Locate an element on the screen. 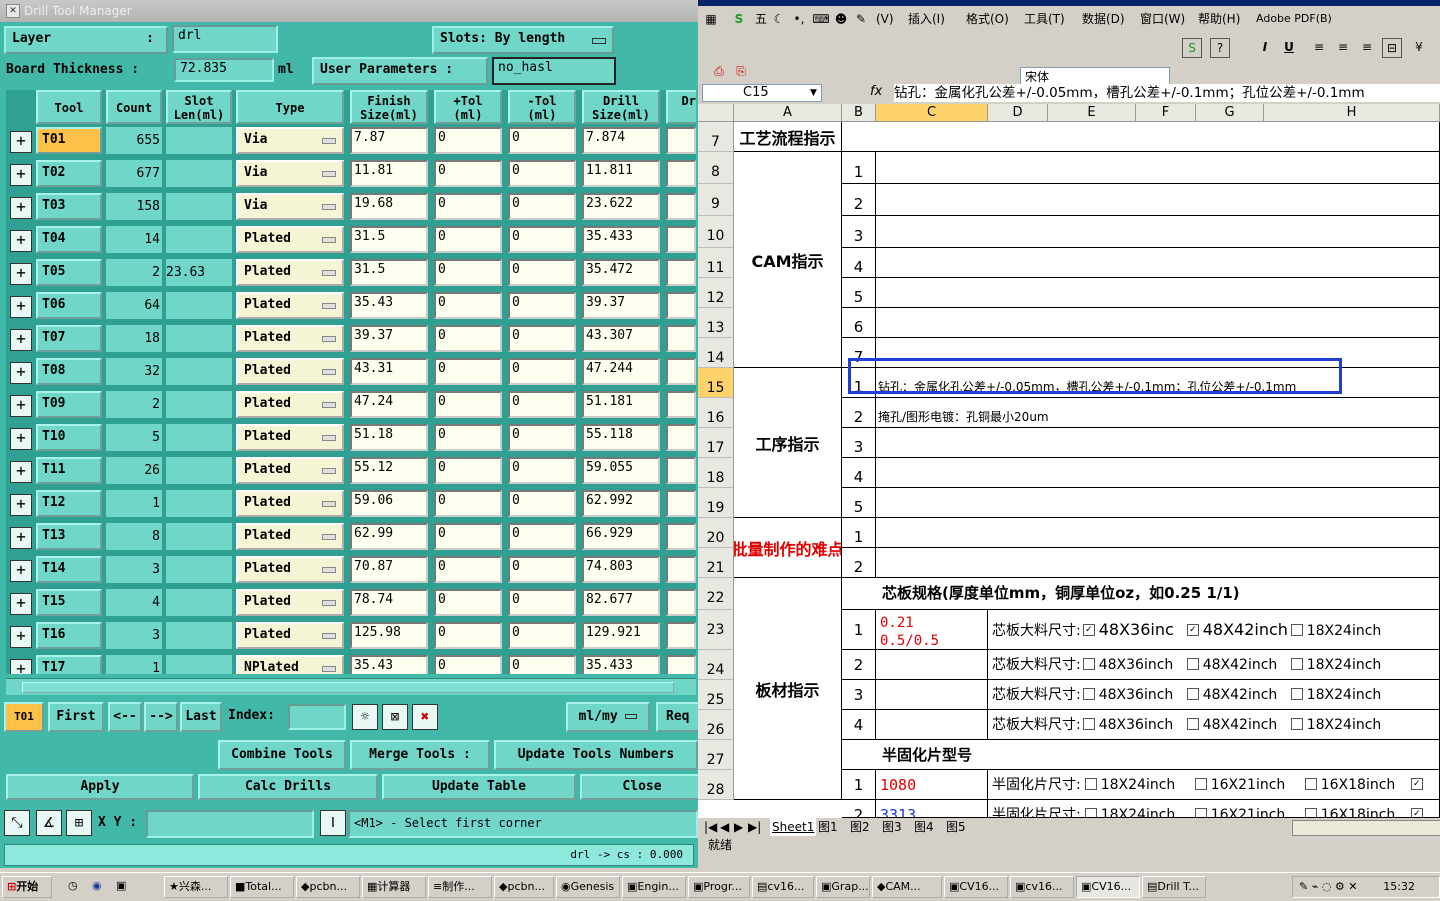 This screenshot has width=1440, height=901. row-header: 27 is located at coordinates (716, 755).